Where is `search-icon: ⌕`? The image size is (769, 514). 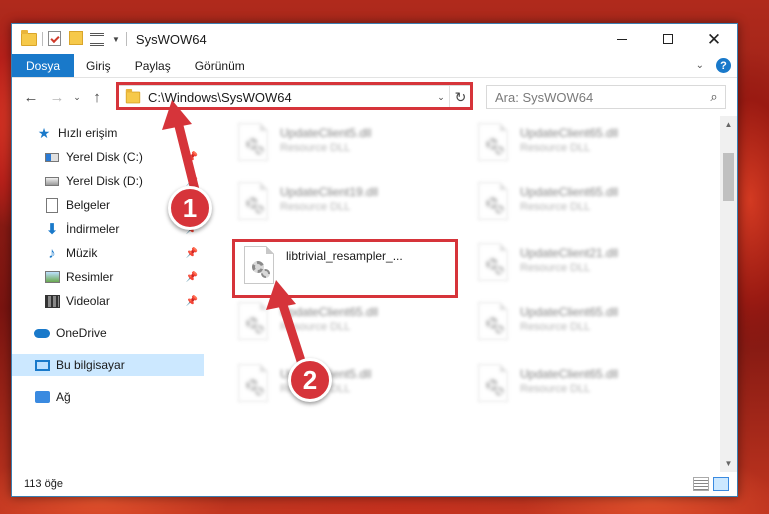 search-icon: ⌕ is located at coordinates (714, 97).